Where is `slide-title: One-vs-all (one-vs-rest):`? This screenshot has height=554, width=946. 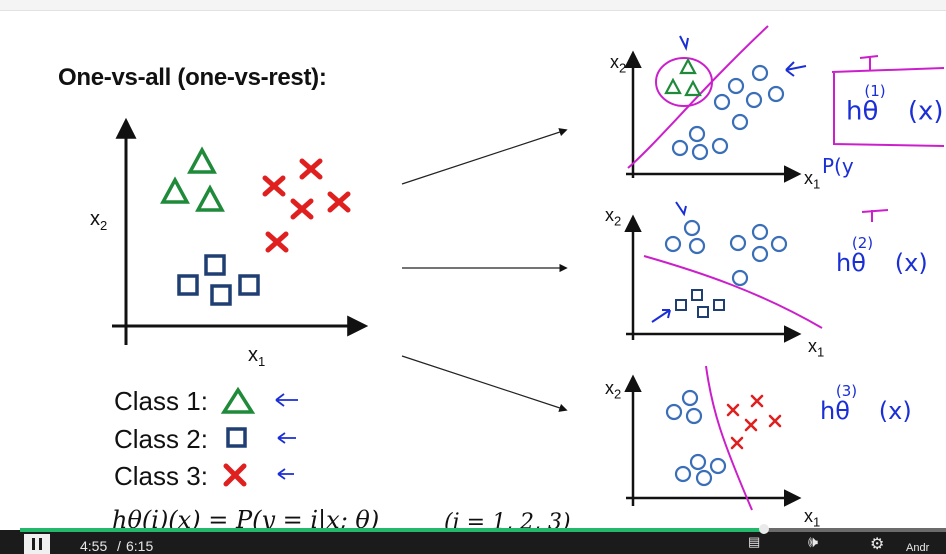
slide-title: One-vs-all (one-vs-rest): is located at coordinates (192, 77).